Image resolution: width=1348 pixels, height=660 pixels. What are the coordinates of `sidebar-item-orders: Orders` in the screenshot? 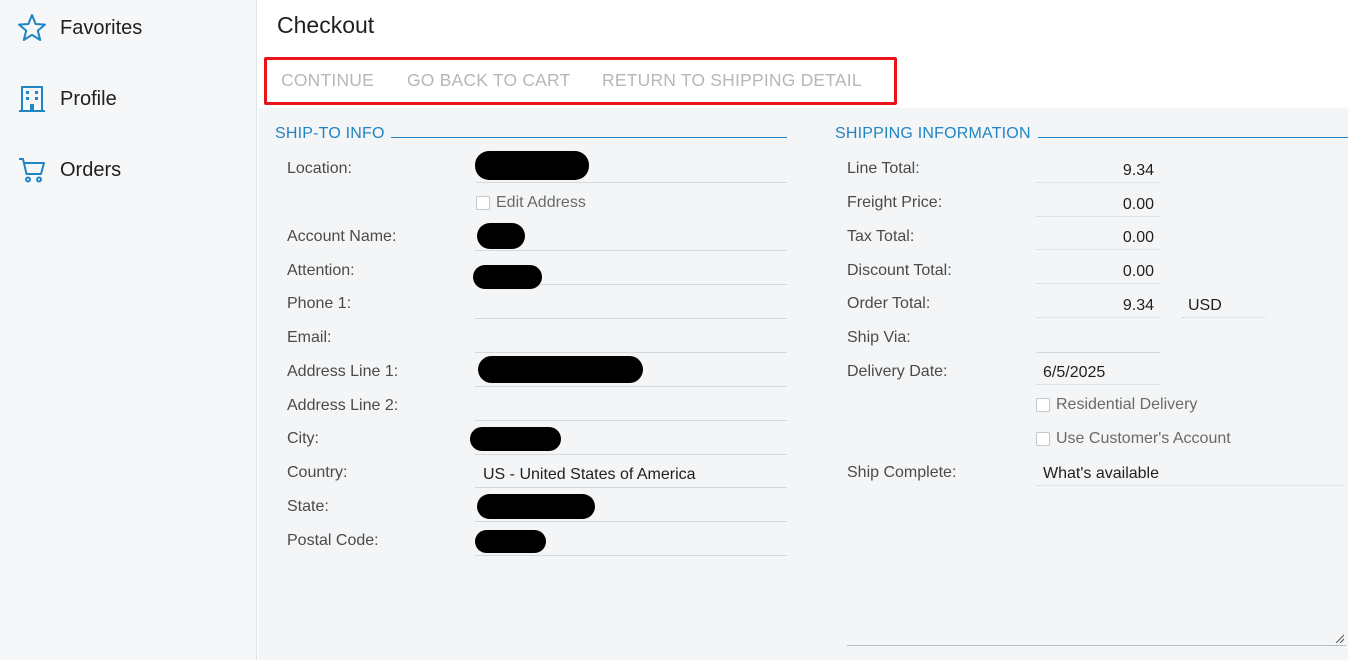 It's located at (128, 170).